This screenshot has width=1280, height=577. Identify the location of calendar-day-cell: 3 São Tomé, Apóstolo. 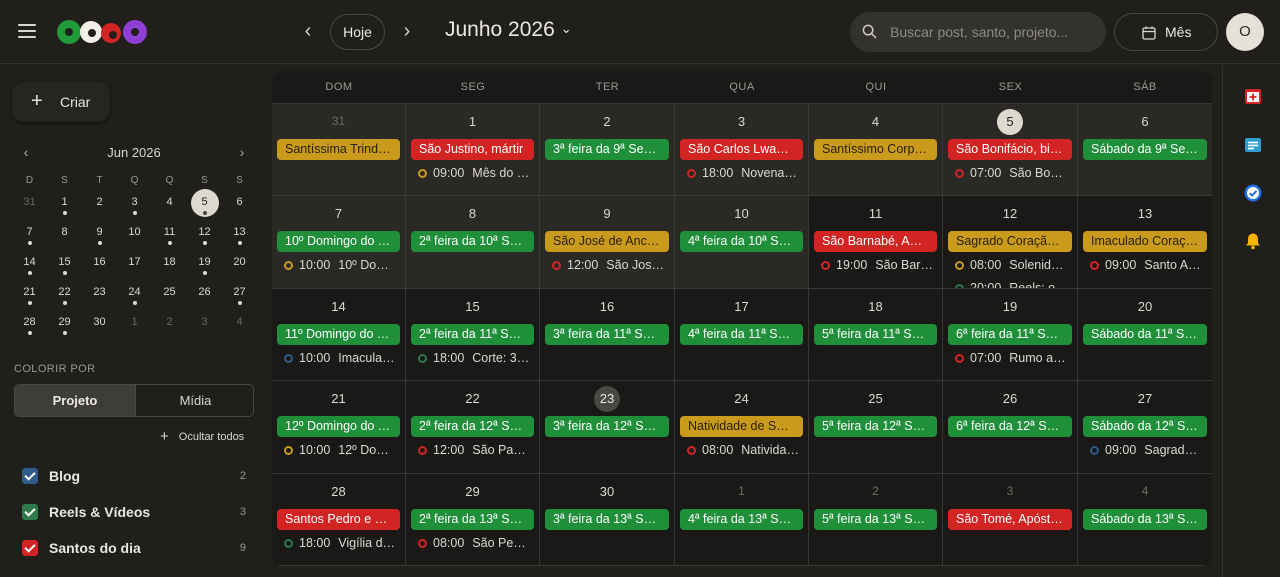
(1010, 519).